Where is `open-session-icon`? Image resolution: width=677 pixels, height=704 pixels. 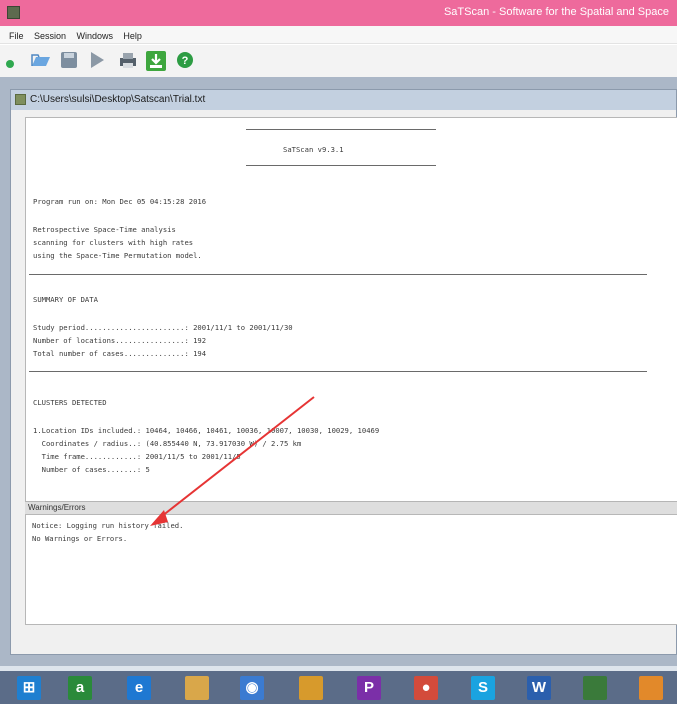 open-session-icon is located at coordinates (40, 60).